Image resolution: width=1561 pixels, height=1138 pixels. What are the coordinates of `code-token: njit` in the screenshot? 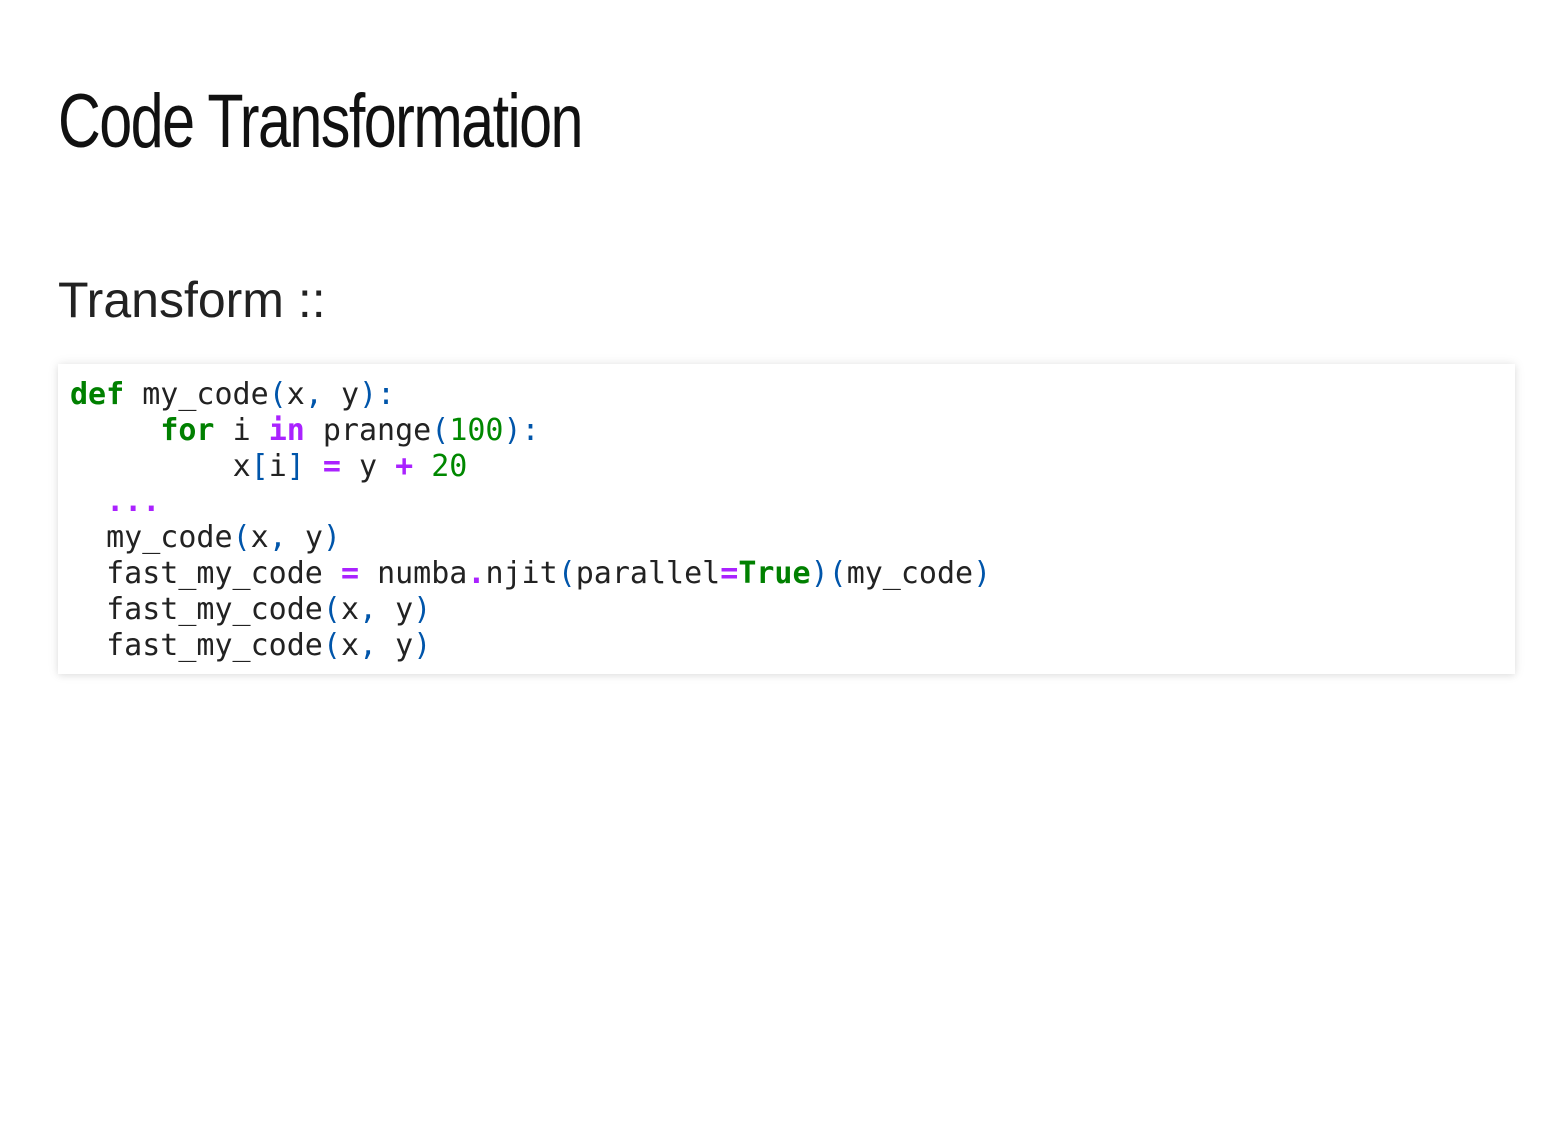 It's located at (521, 573).